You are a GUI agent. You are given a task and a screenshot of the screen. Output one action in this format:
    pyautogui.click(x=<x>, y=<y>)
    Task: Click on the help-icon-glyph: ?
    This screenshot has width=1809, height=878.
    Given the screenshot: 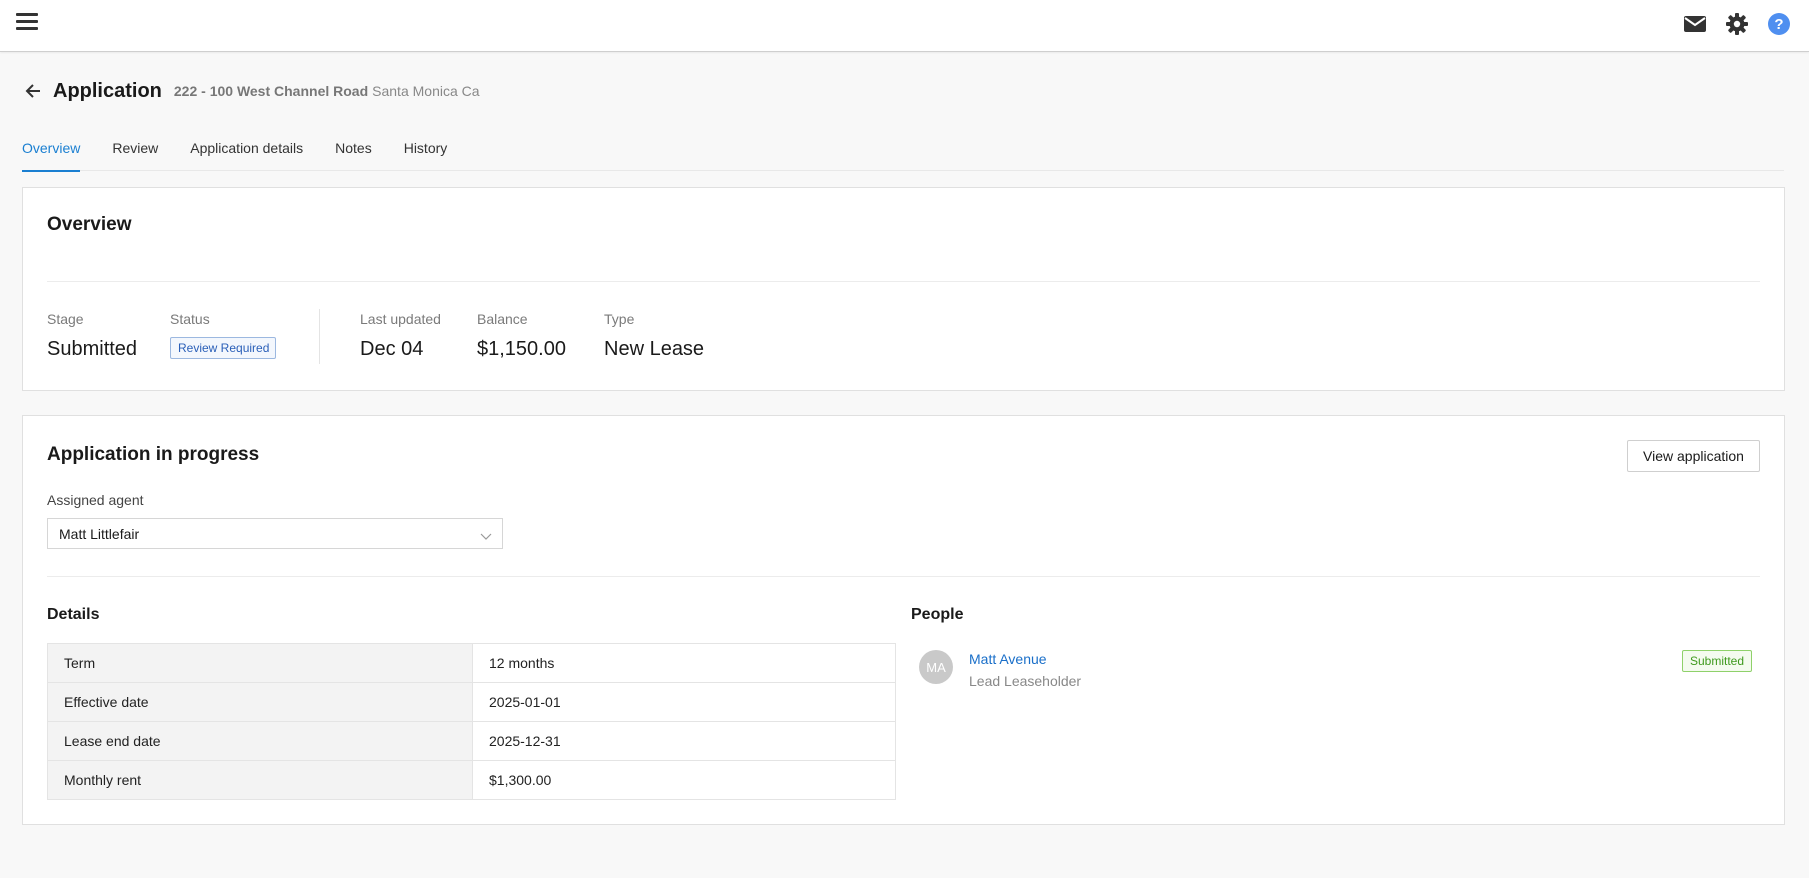 What is the action you would take?
    pyautogui.click(x=1778, y=24)
    